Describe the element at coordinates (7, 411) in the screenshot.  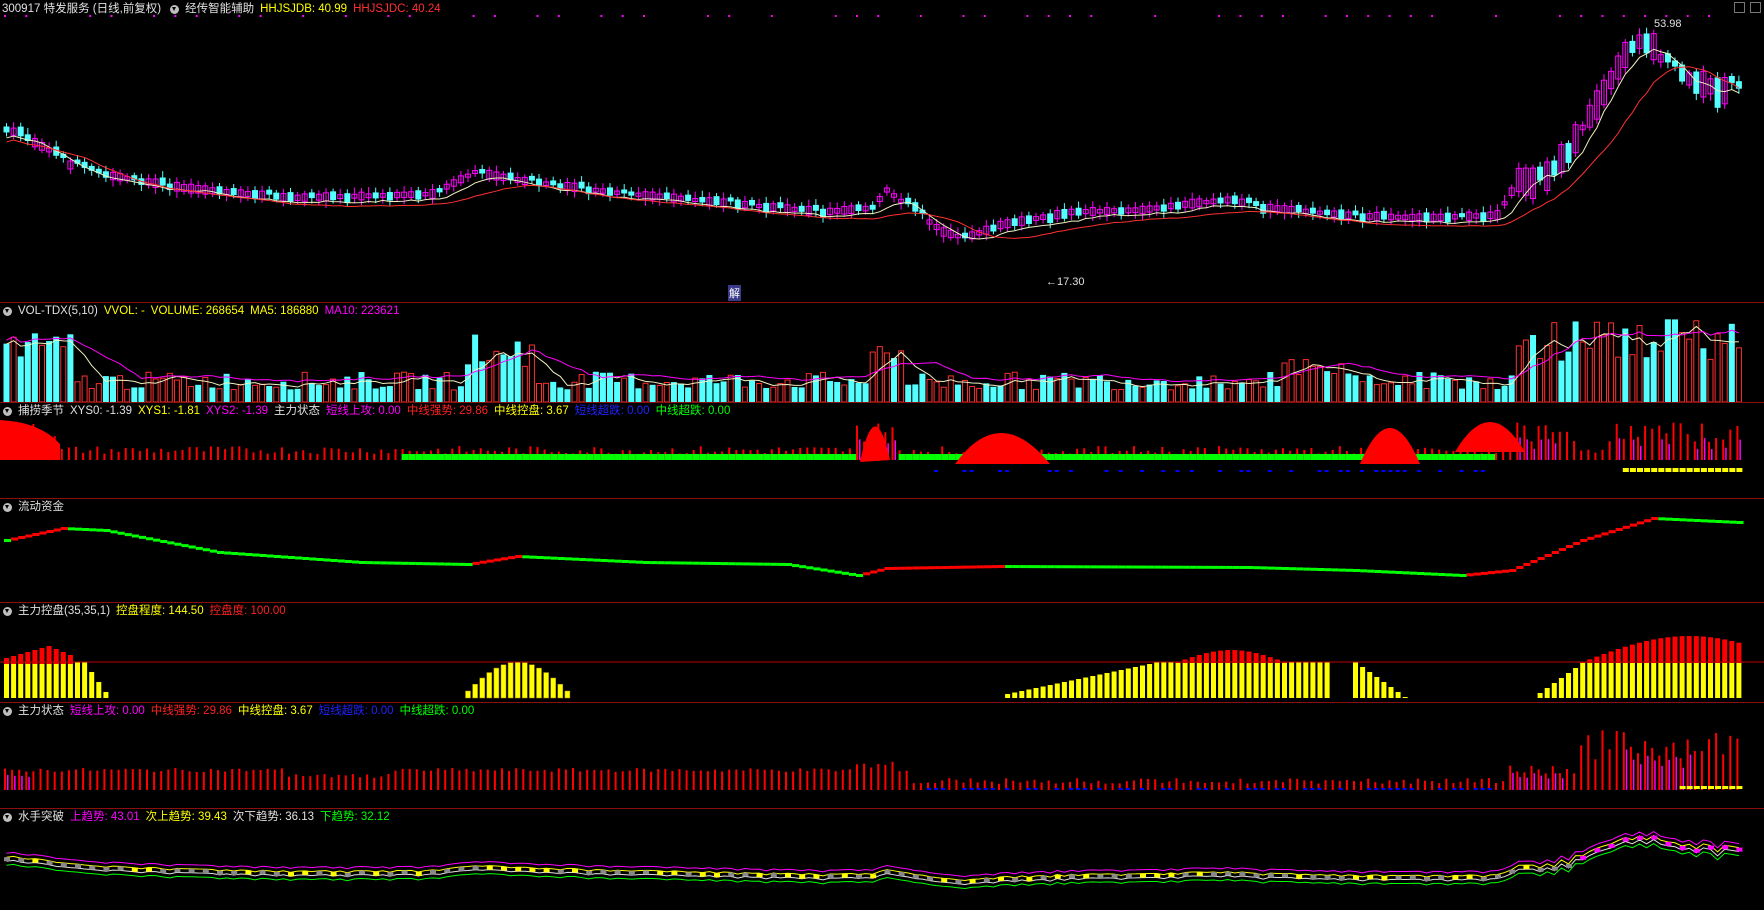
I see `season-menu-icon` at that location.